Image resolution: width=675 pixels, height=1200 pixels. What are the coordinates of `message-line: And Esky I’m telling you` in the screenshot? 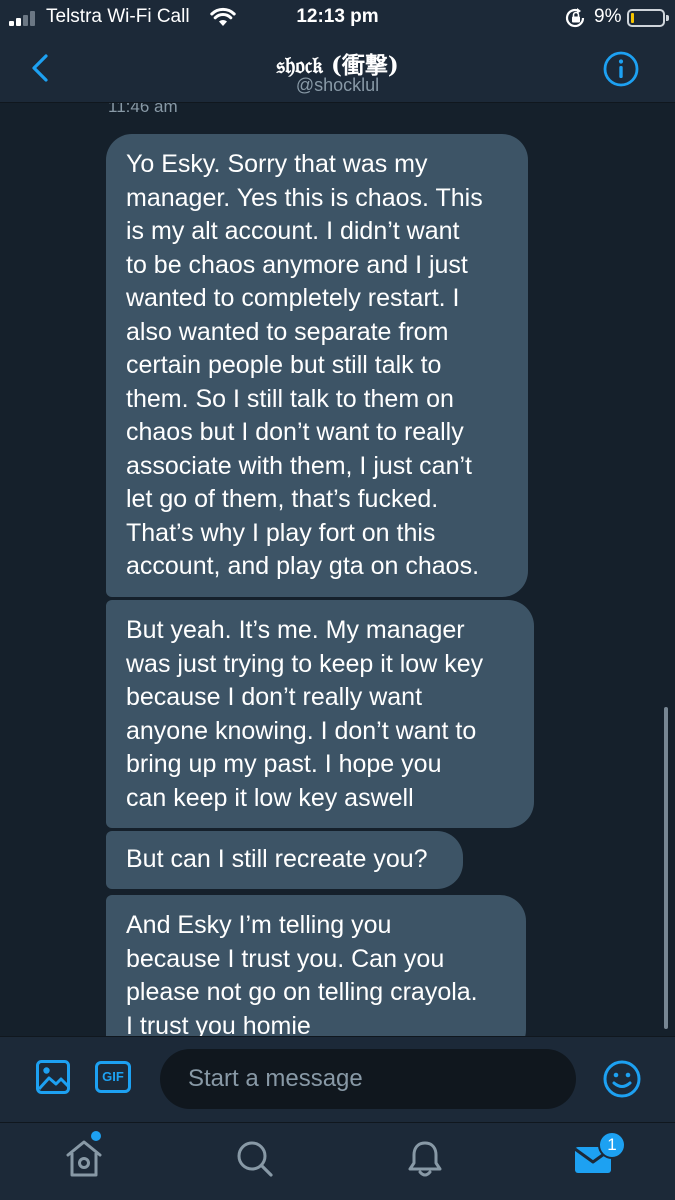 It's located at (259, 925).